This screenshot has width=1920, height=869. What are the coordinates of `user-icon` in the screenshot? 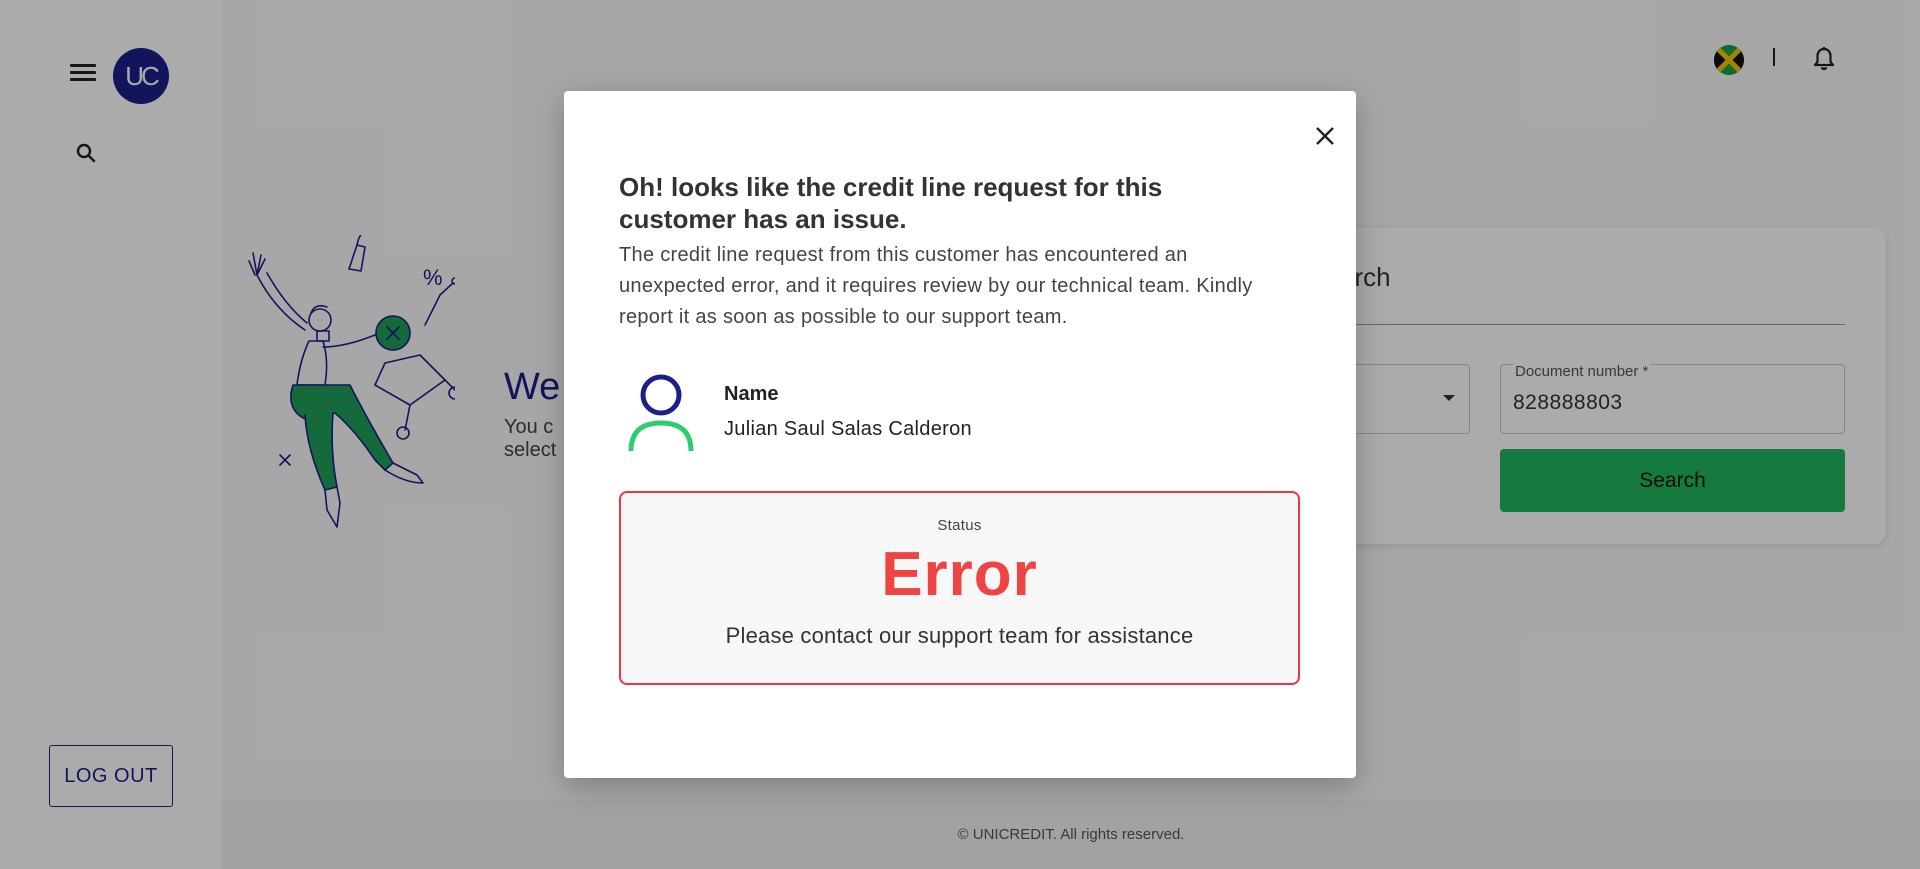 It's located at (661, 413).